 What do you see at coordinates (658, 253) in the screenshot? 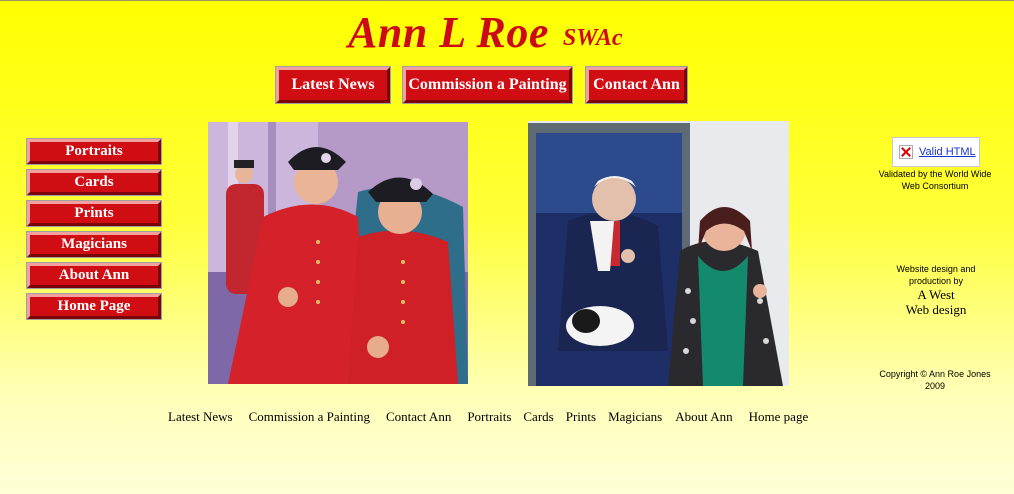
I see `ann-with-portrait-image` at bounding box center [658, 253].